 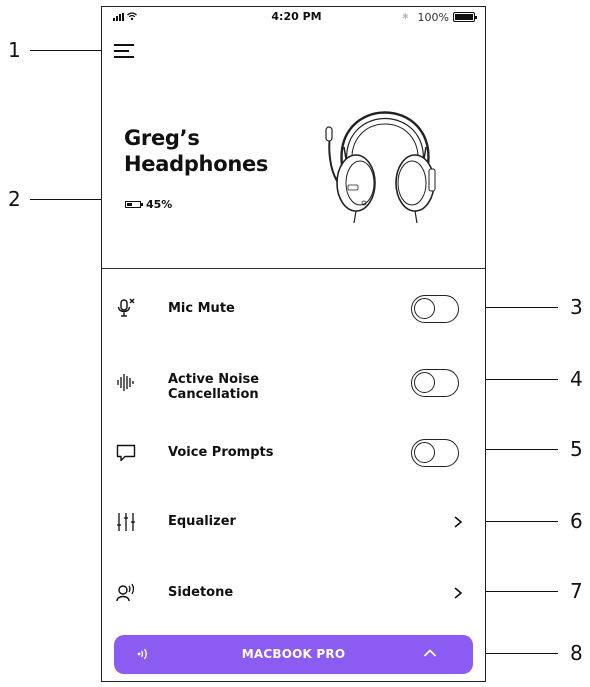 I want to click on sidetone-icon, so click(x=125, y=592).